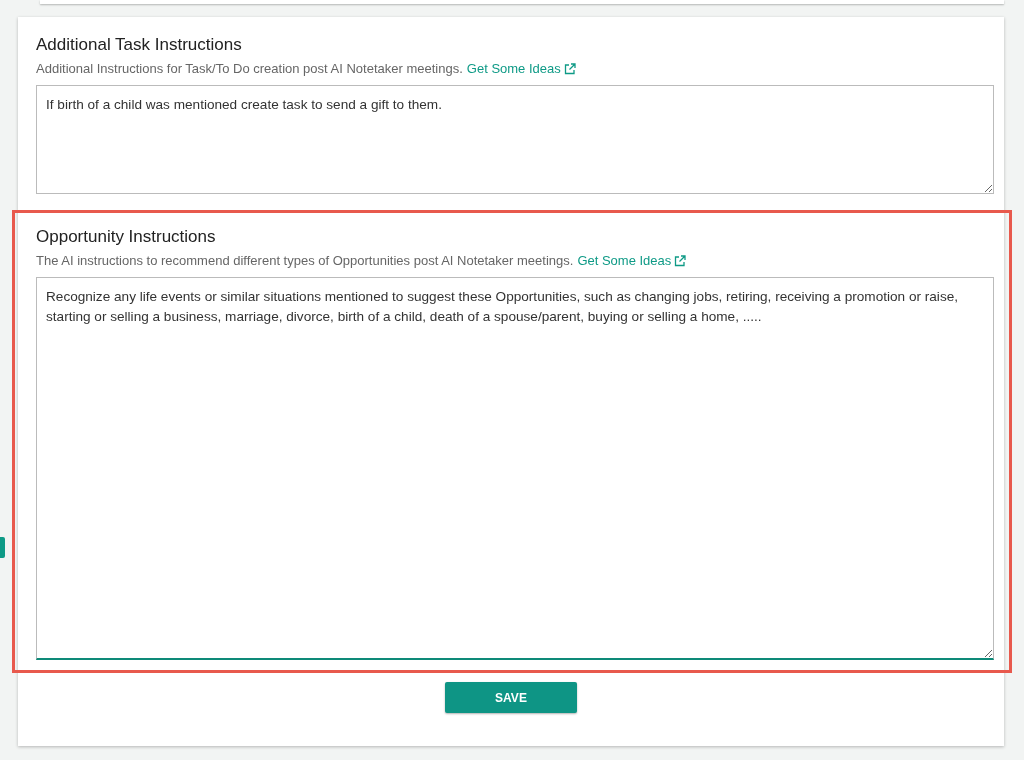 The image size is (1024, 760). I want to click on save-button: SAVE, so click(511, 697).